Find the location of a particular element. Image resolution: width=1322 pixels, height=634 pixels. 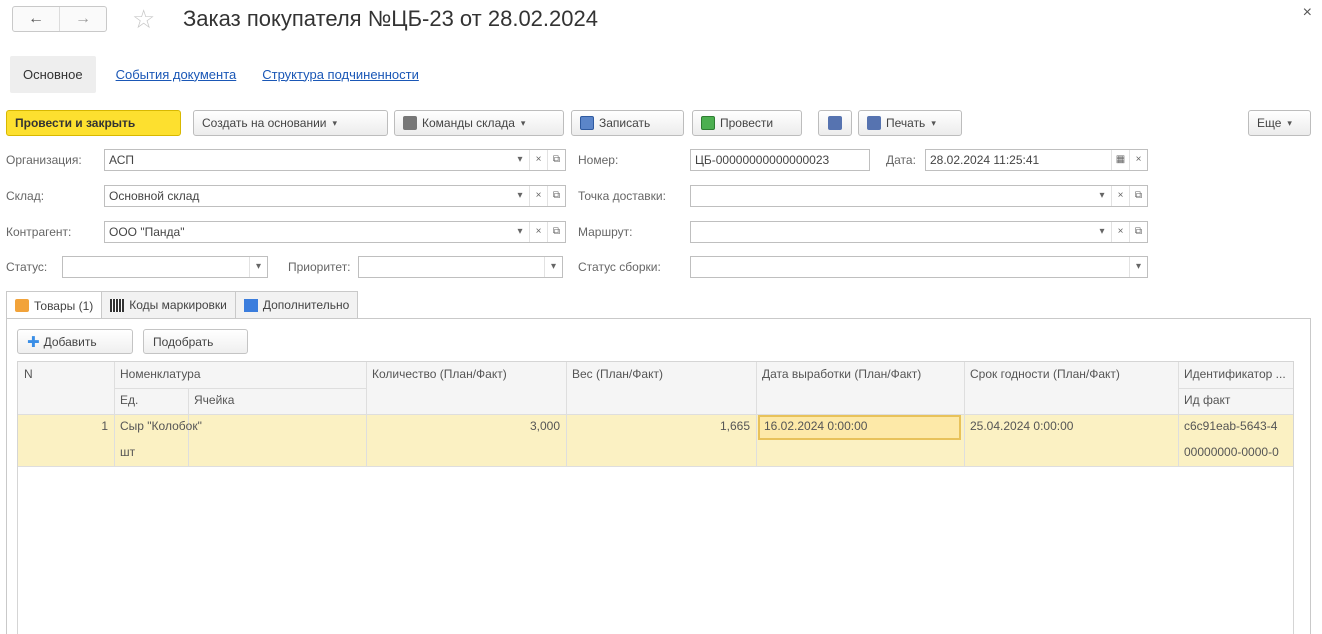

tab-marking-codes: Коды маркировки is located at coordinates (168, 304).